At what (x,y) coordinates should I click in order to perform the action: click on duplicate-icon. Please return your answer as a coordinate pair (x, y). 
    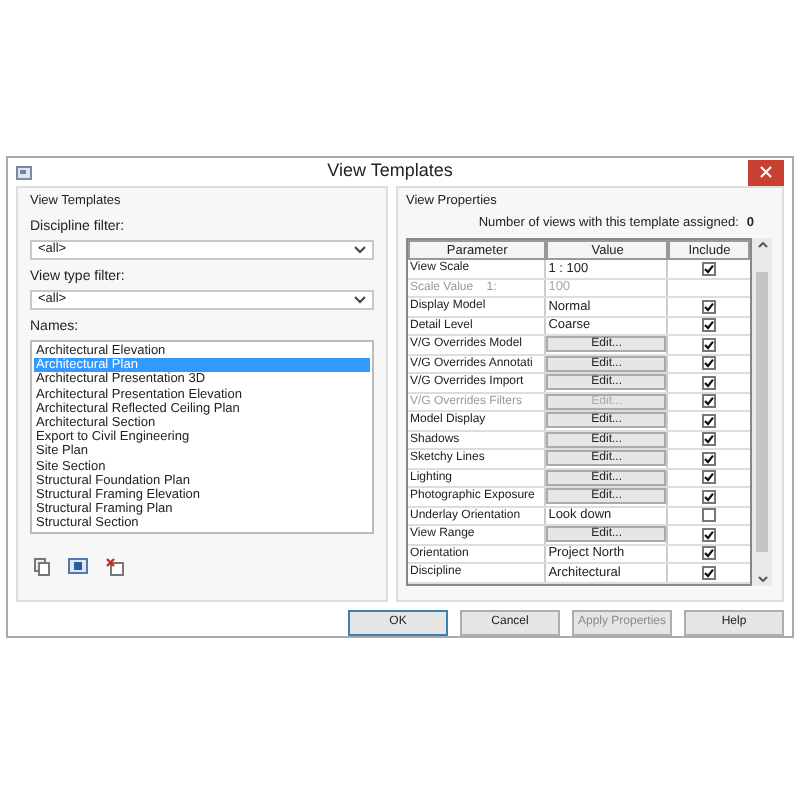
    Looking at the image, I should click on (42, 567).